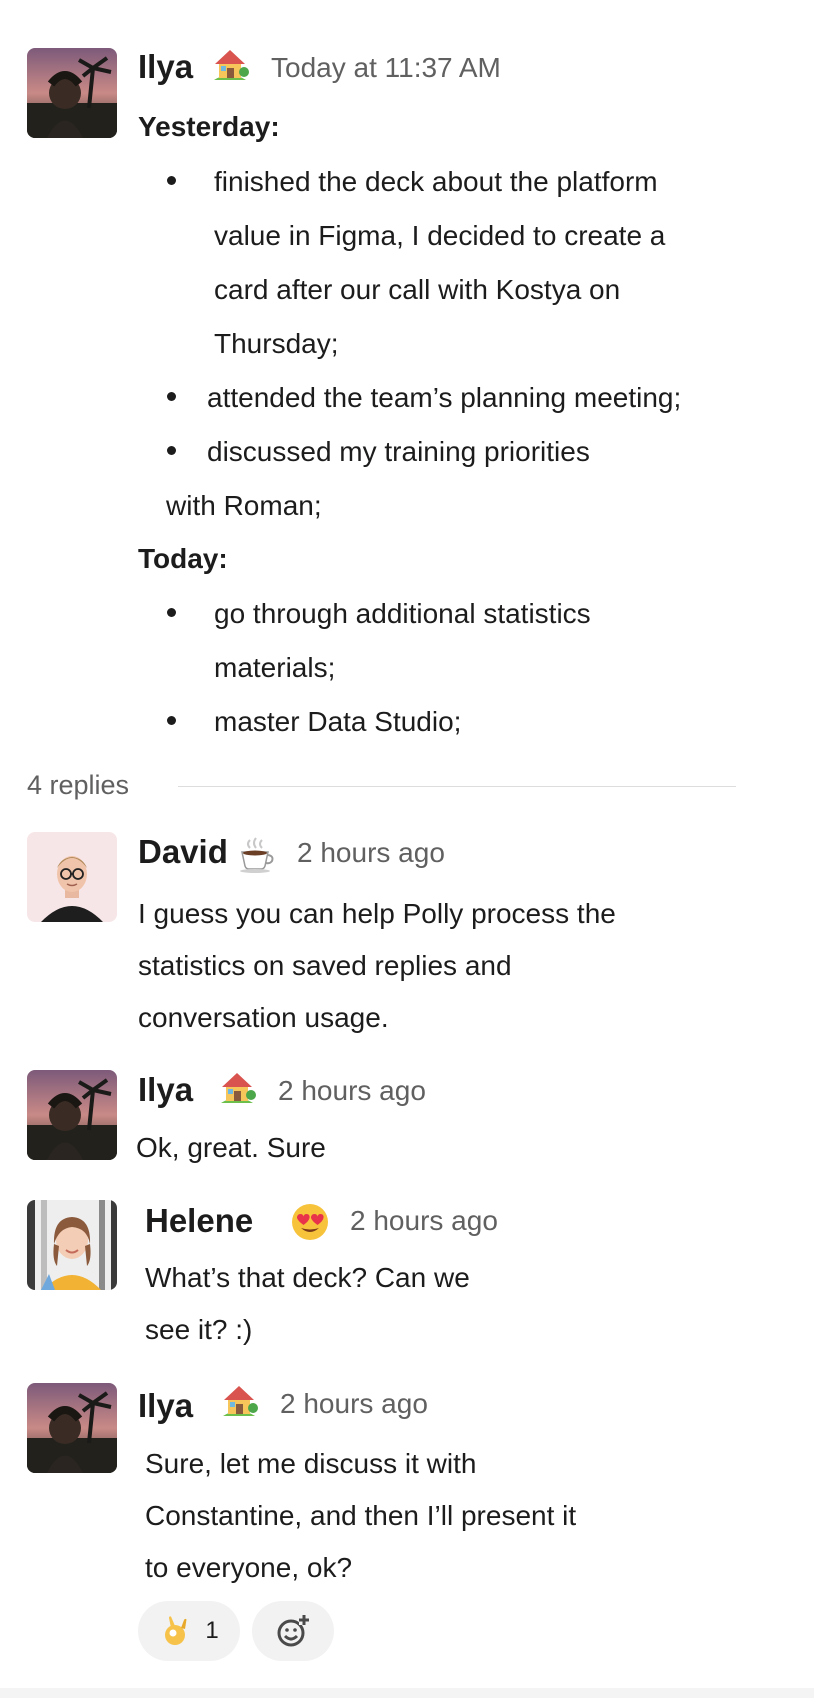 The image size is (814, 1698). What do you see at coordinates (444, 397) in the screenshot?
I see `bullet-line: attended the team’s planning meeting;` at bounding box center [444, 397].